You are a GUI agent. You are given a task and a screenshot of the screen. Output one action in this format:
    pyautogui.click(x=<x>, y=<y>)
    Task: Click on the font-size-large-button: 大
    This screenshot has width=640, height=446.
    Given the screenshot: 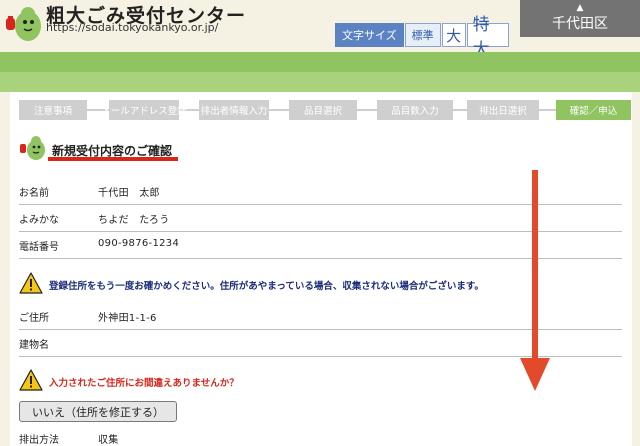 What is the action you would take?
    pyautogui.click(x=453, y=35)
    